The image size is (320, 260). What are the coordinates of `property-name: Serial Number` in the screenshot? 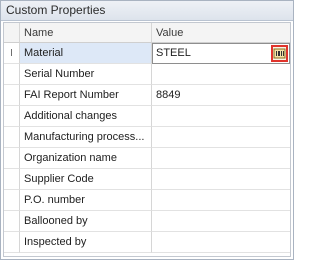 It's located at (86, 74).